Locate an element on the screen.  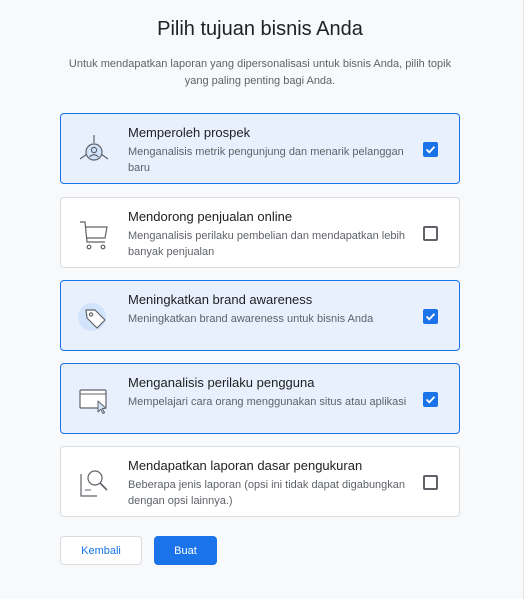
objective-checkbox-baseline-reports is located at coordinates (430, 482).